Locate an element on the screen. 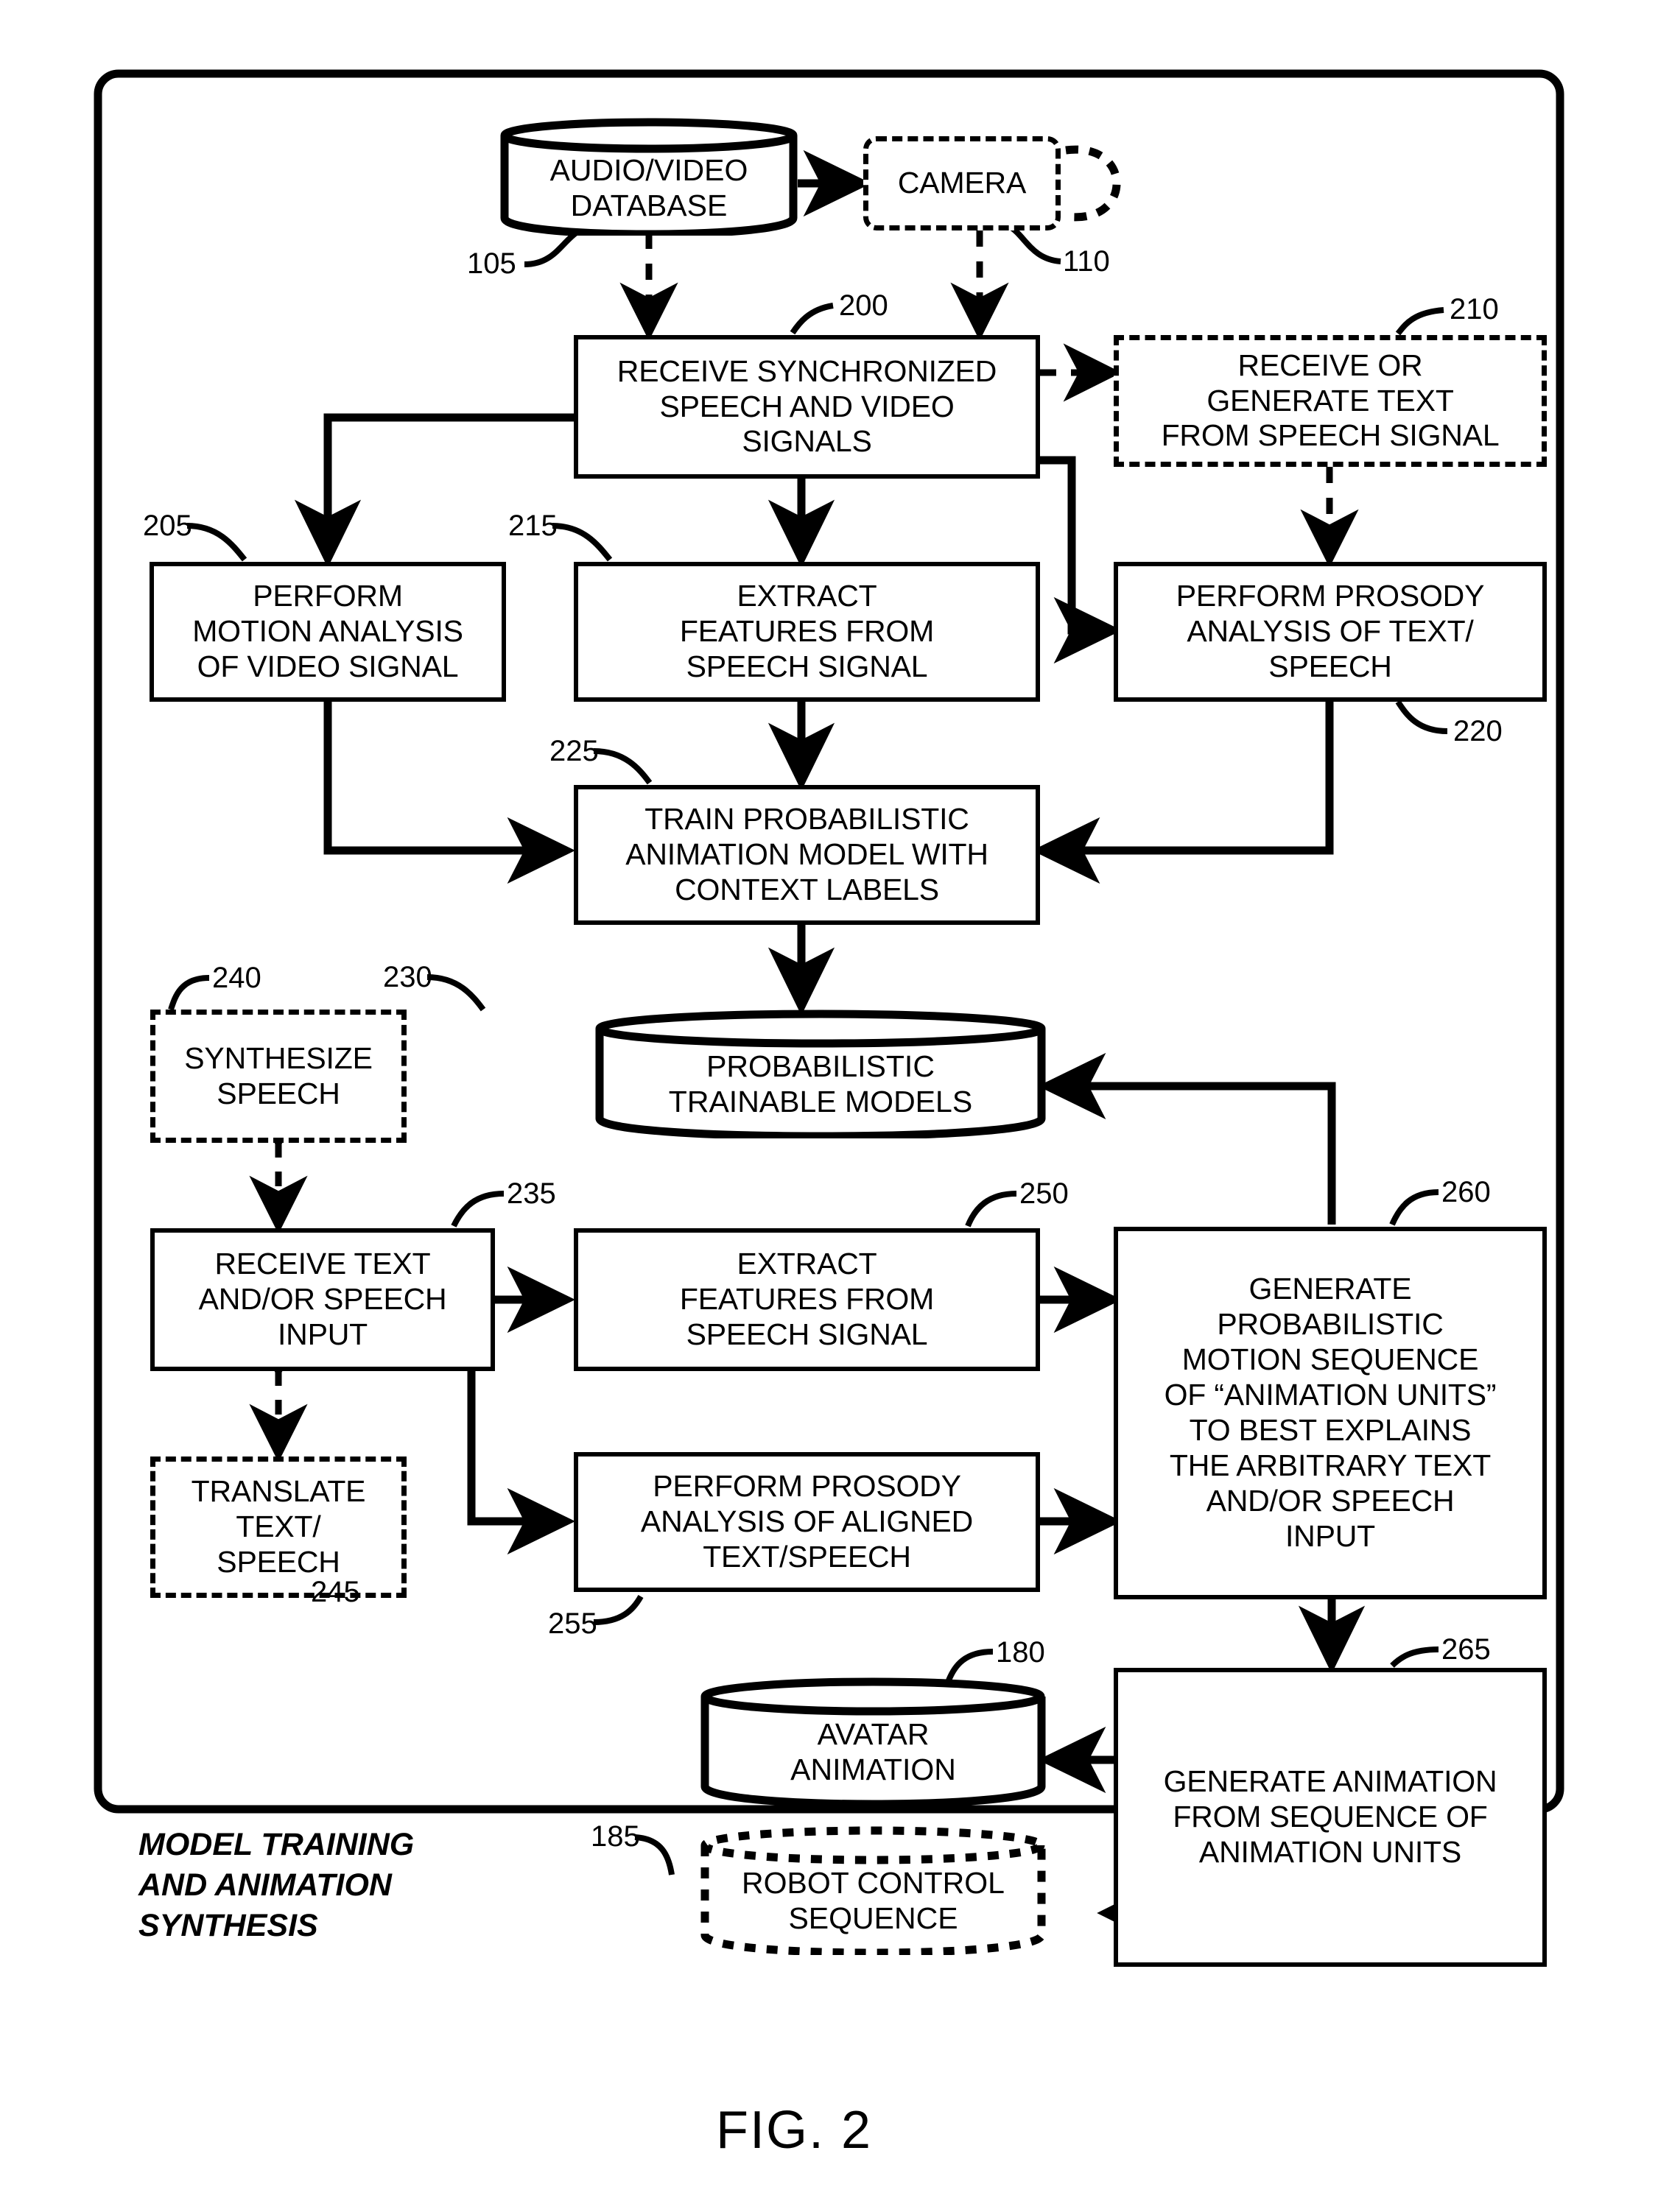  node-label: ROBOT CONTROL SEQUENCE is located at coordinates (873, 1901).